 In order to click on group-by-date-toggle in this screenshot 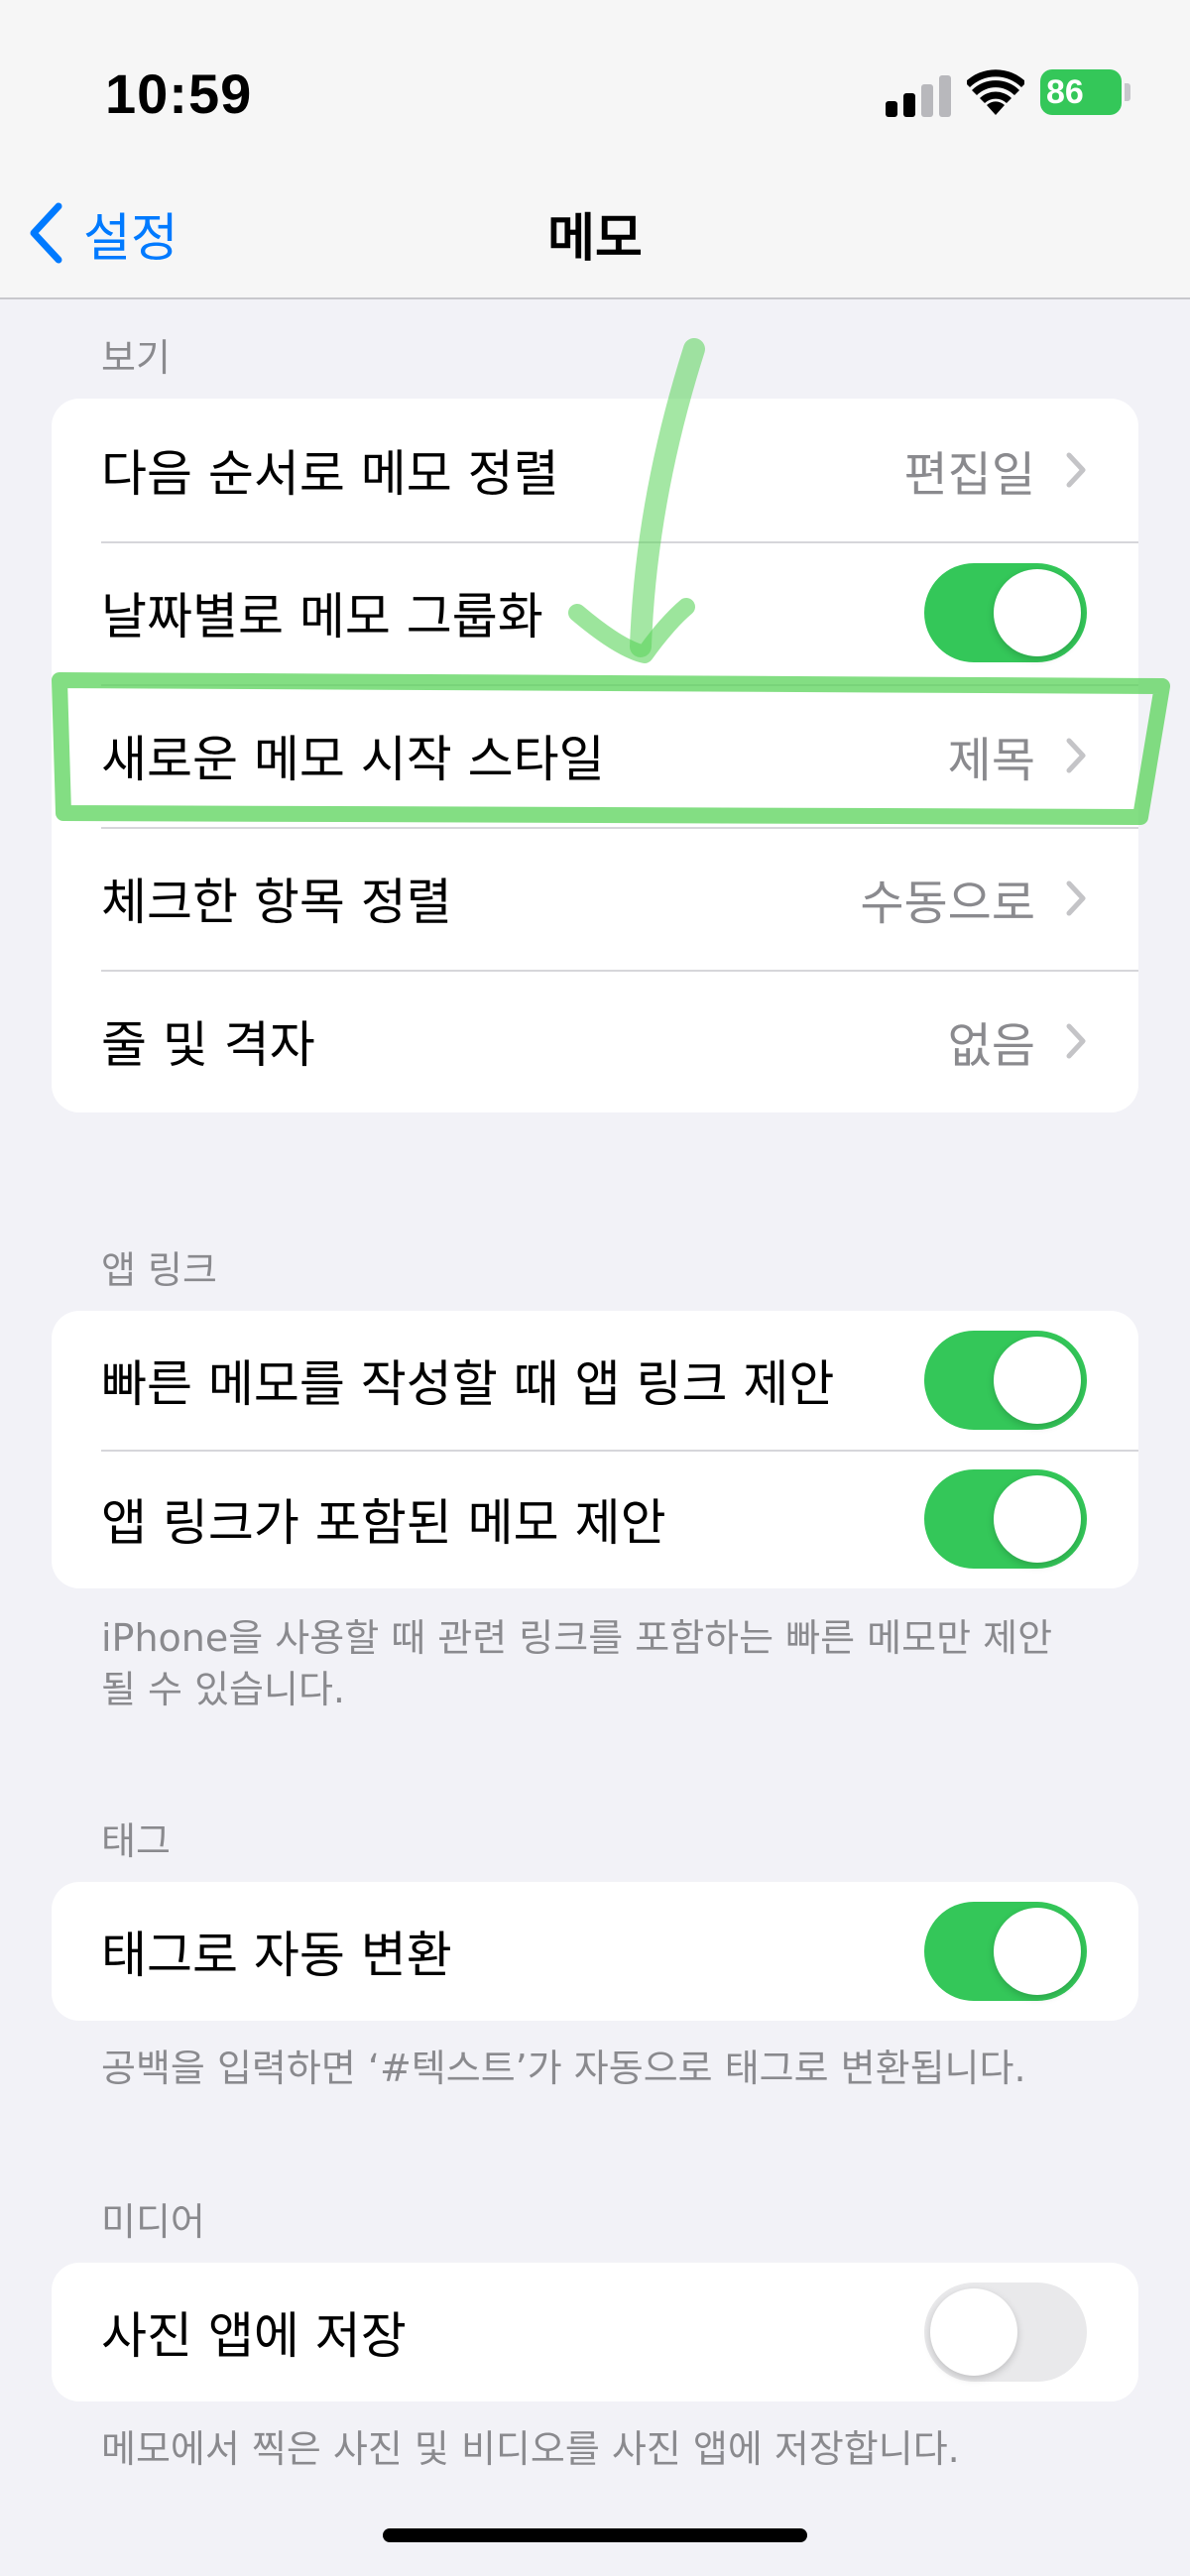, I will do `click(1005, 612)`.